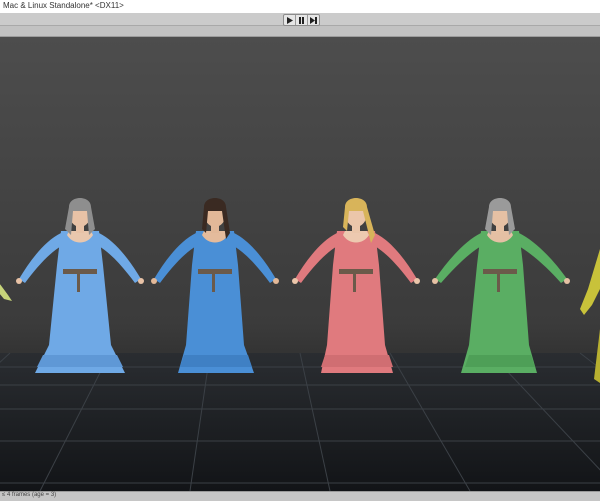 The height and width of the screenshot is (501, 600). I want to click on character-green-gray-hair, so click(501, 285).